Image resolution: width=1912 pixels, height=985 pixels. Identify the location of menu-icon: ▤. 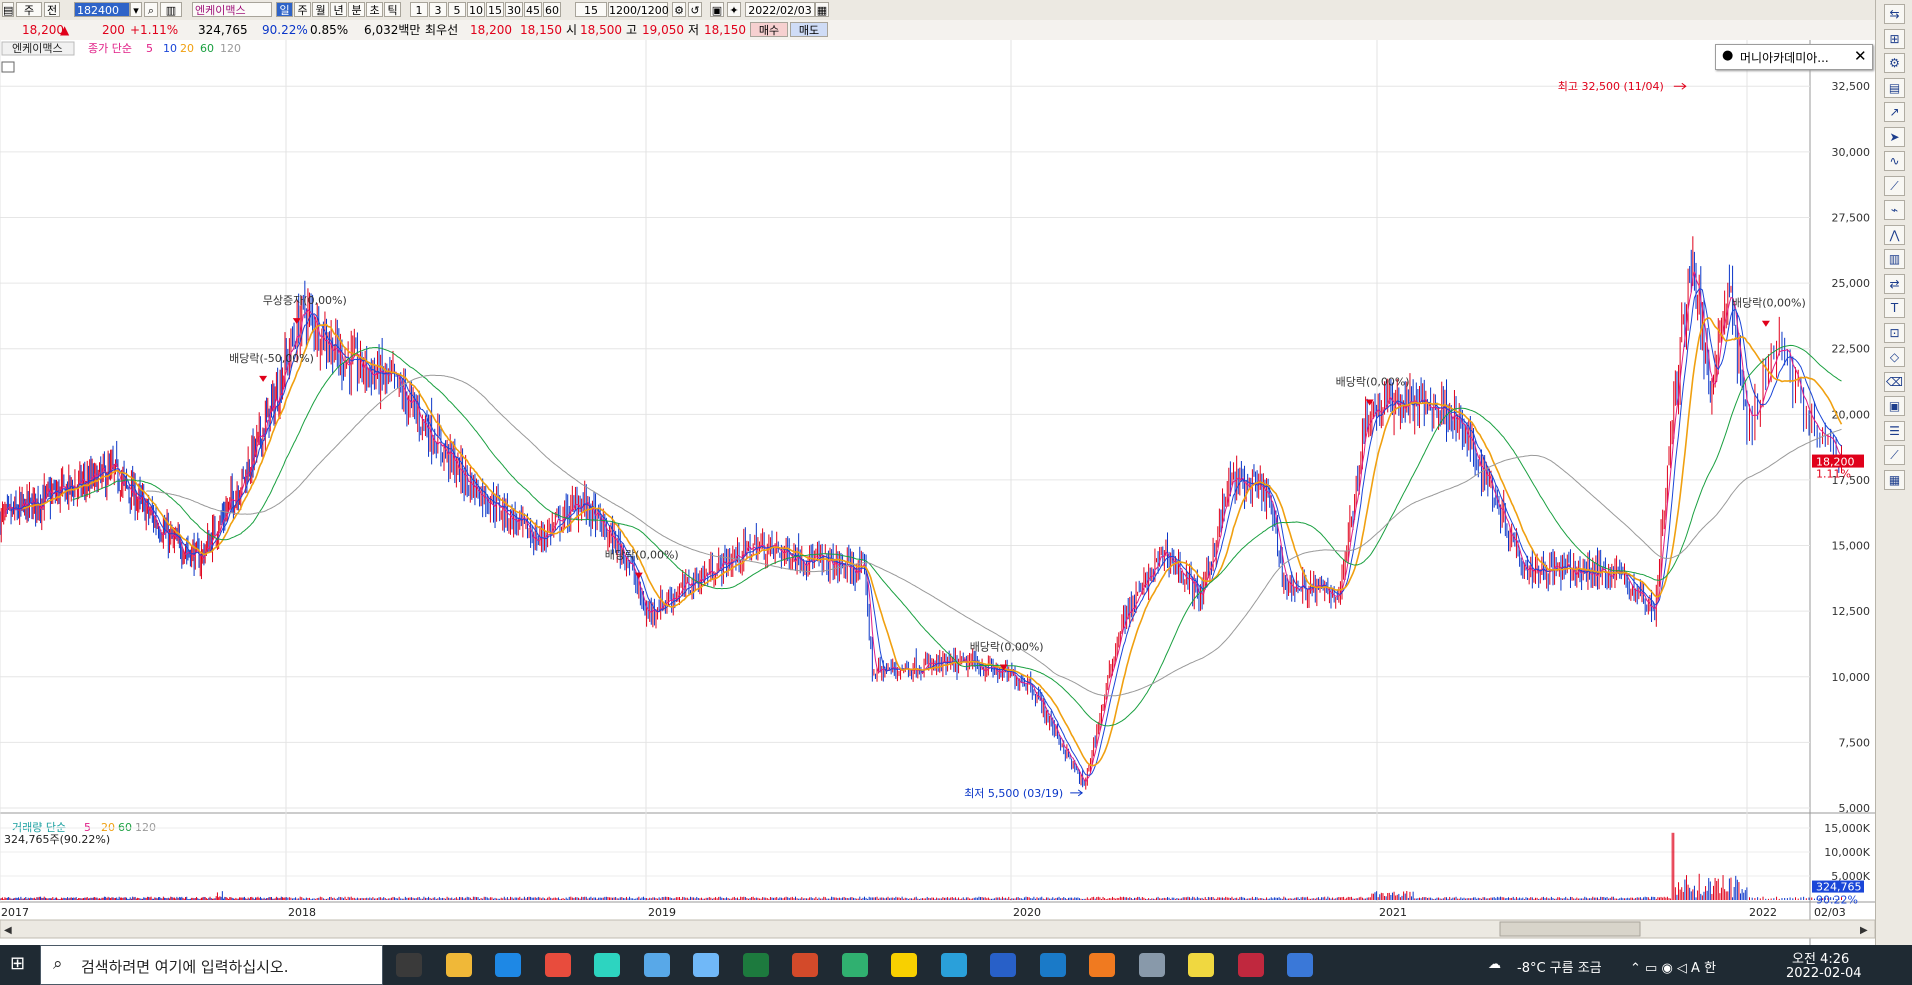
(8, 9).